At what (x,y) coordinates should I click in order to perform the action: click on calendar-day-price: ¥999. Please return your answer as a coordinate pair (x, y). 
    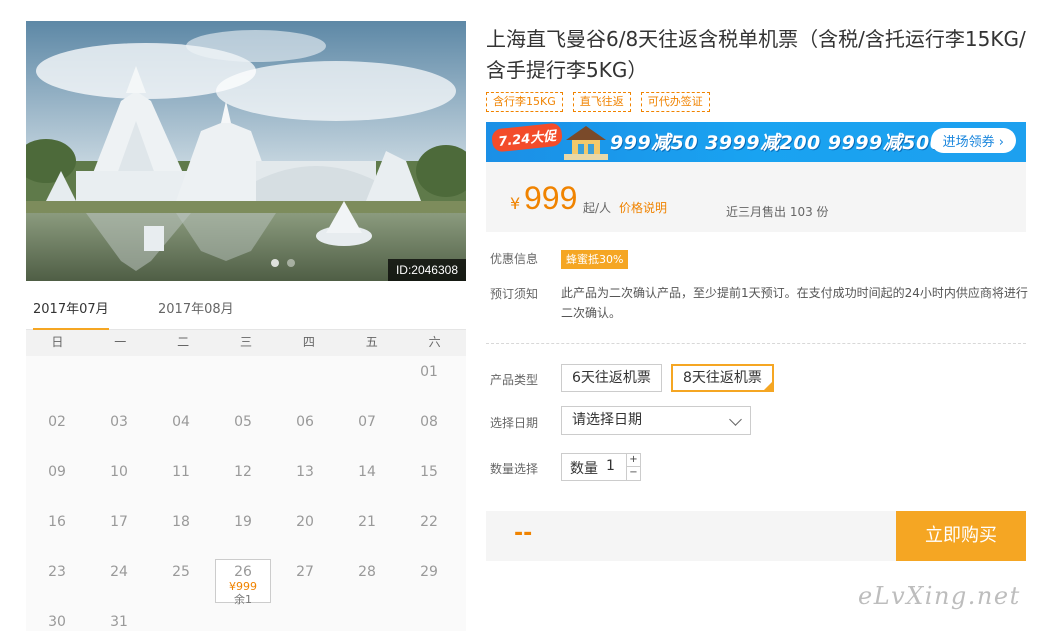
    Looking at the image, I should click on (243, 586).